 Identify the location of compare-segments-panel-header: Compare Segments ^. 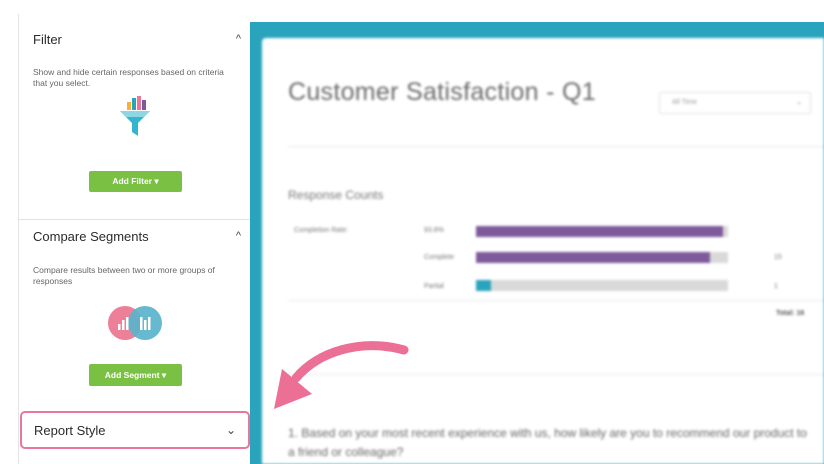
(135, 236).